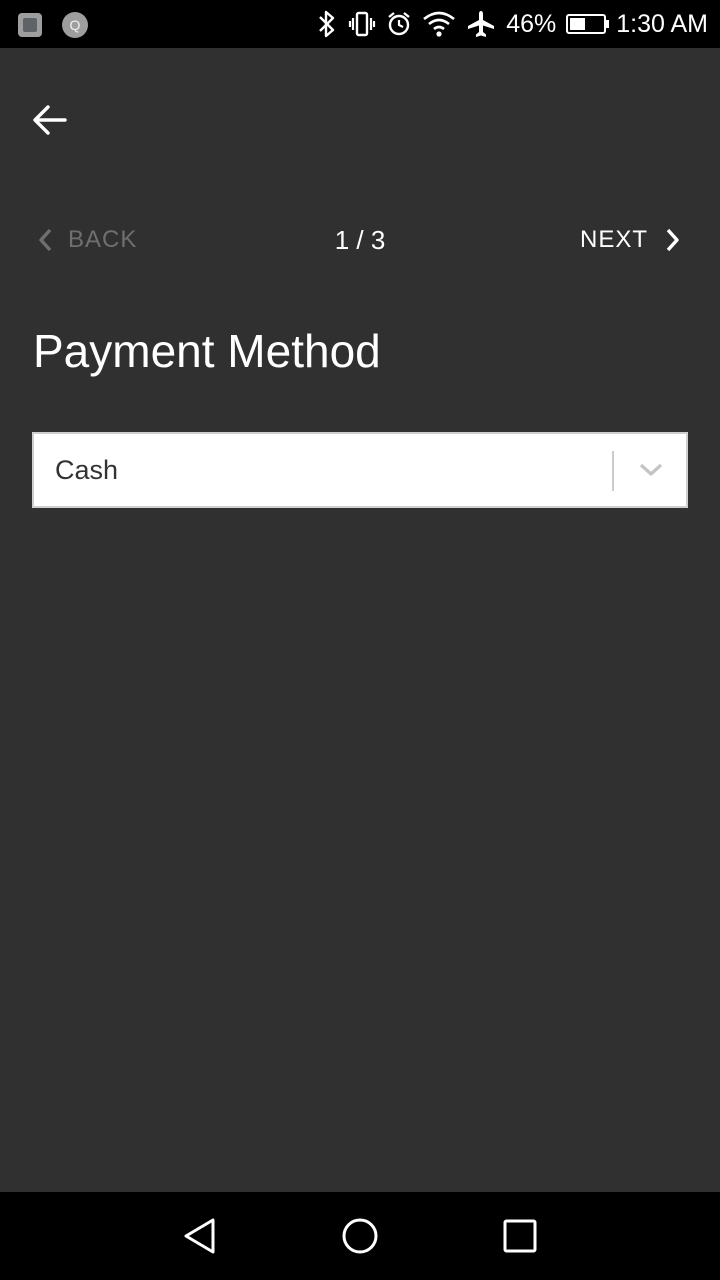 The width and height of the screenshot is (720, 1280). Describe the element at coordinates (531, 24) in the screenshot. I see `battery-percent: 46%` at that location.